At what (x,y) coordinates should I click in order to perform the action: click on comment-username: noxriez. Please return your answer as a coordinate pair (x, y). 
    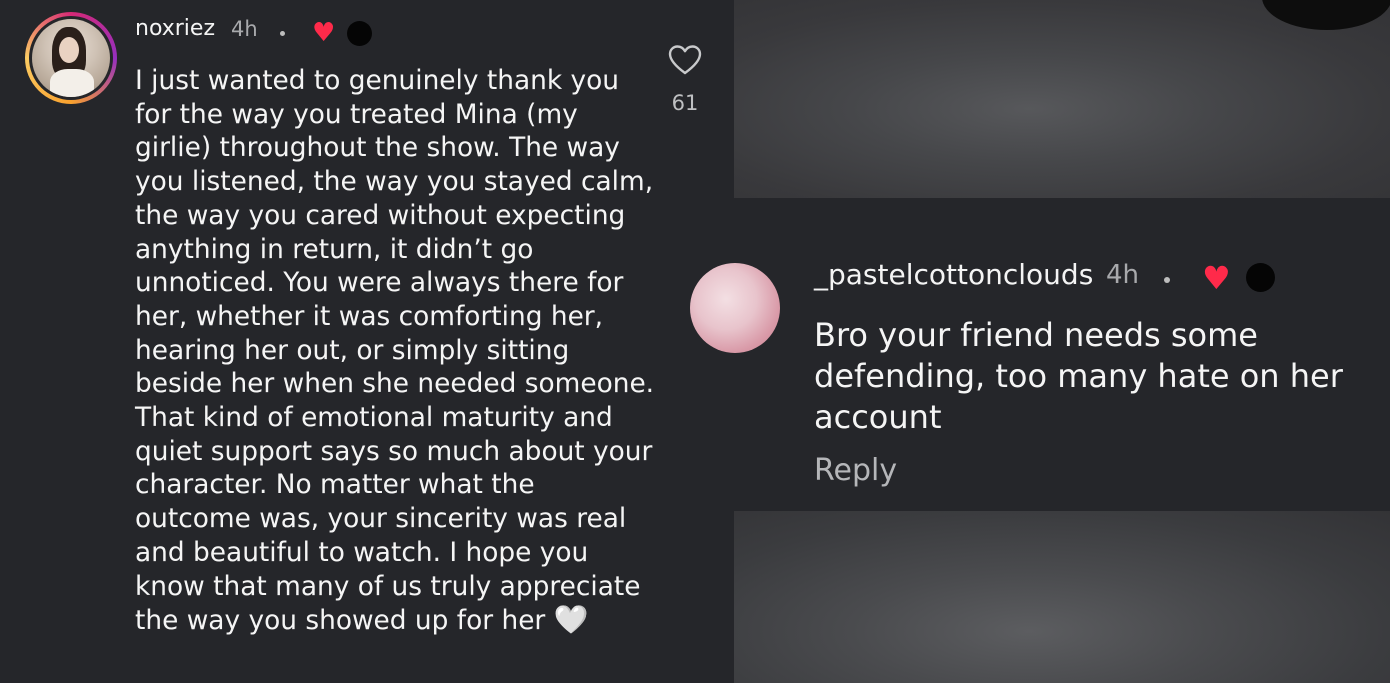
    Looking at the image, I should click on (175, 28).